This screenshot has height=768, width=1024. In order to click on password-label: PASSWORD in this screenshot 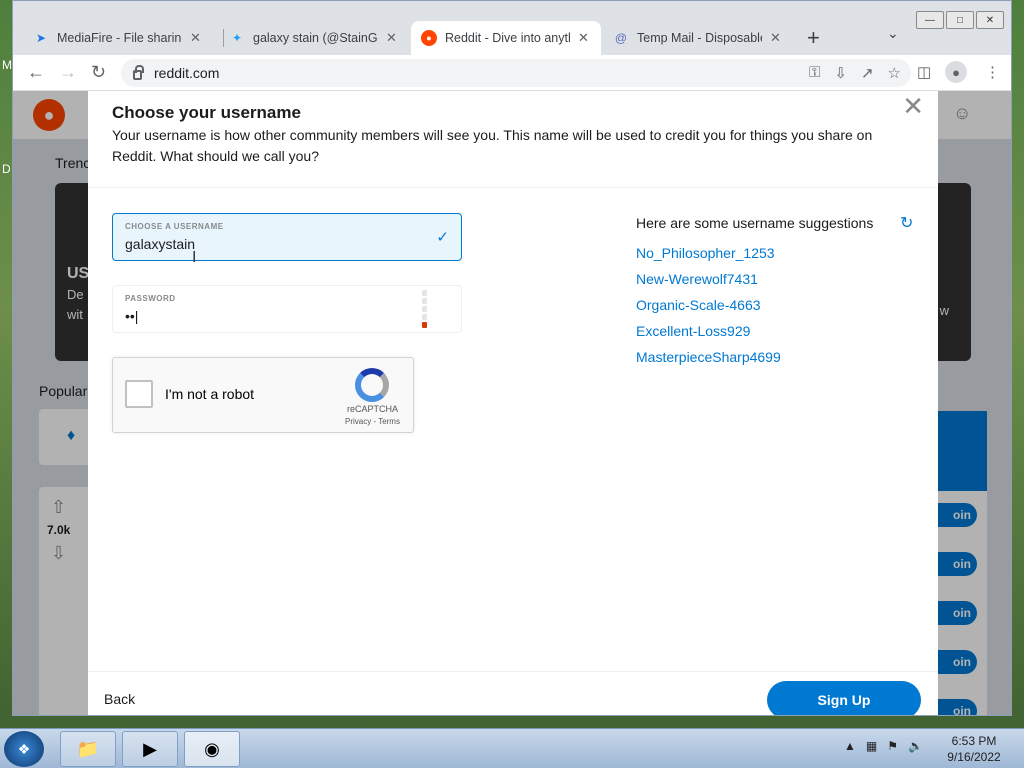, I will do `click(150, 298)`.